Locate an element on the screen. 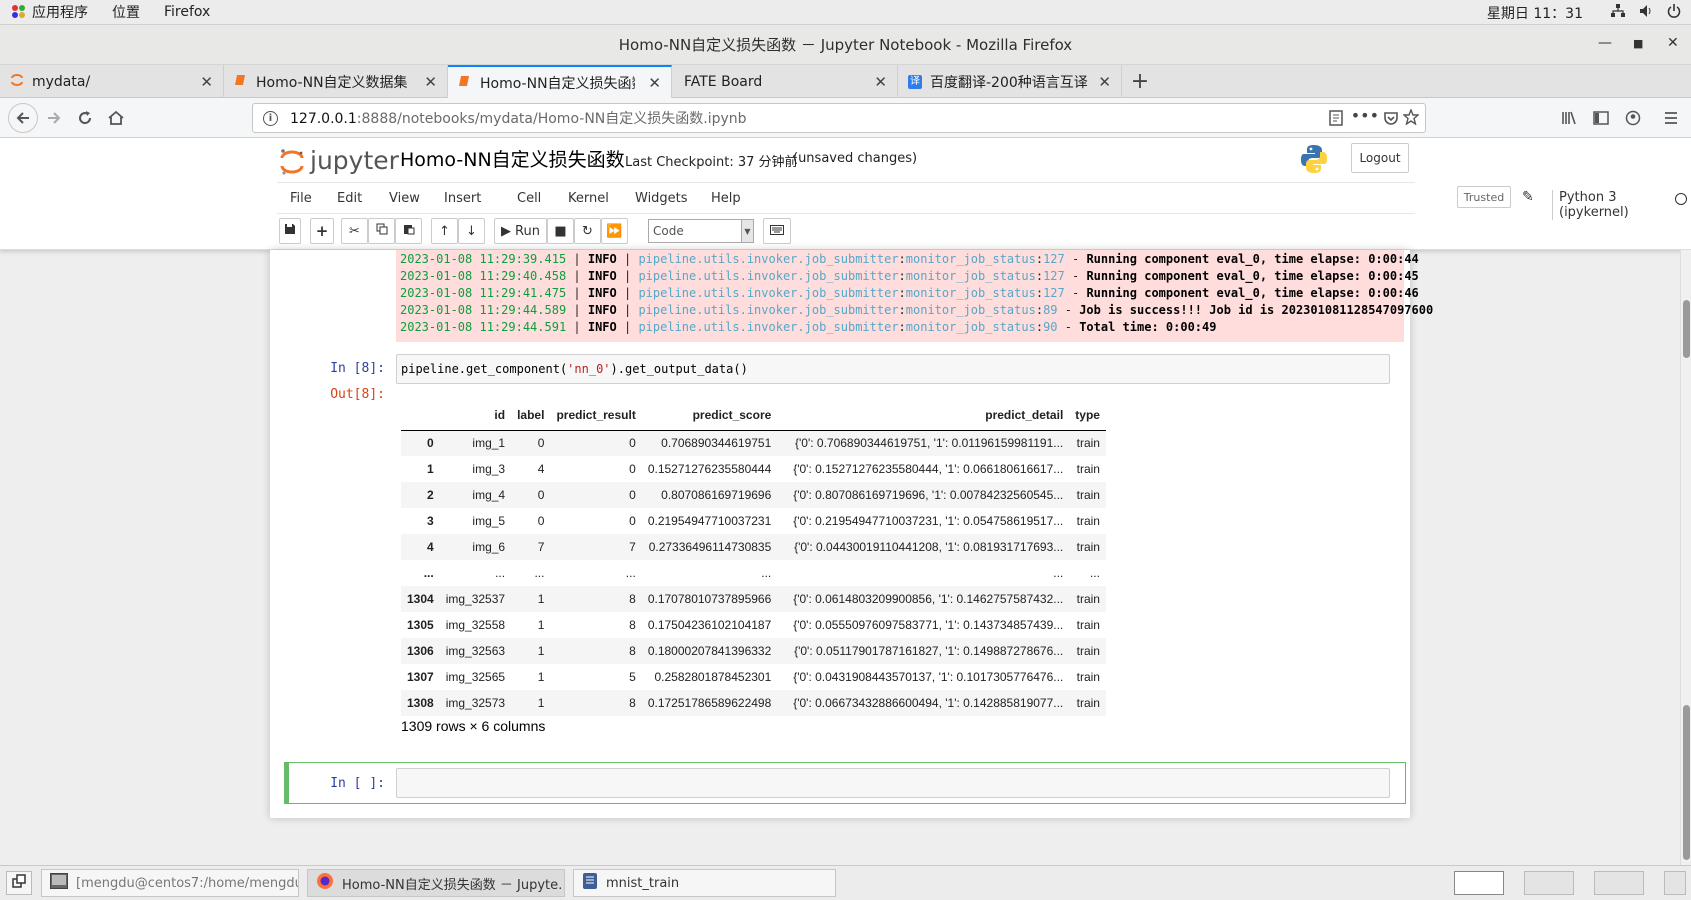  restart-icon: ↻ is located at coordinates (587, 231).